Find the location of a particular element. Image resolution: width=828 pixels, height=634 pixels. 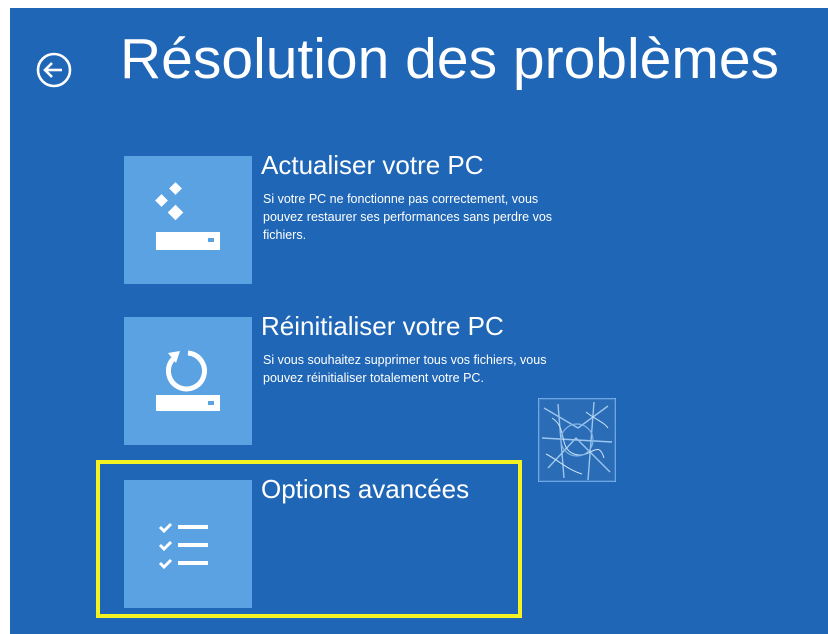

reset-pc-icon is located at coordinates (188, 380).